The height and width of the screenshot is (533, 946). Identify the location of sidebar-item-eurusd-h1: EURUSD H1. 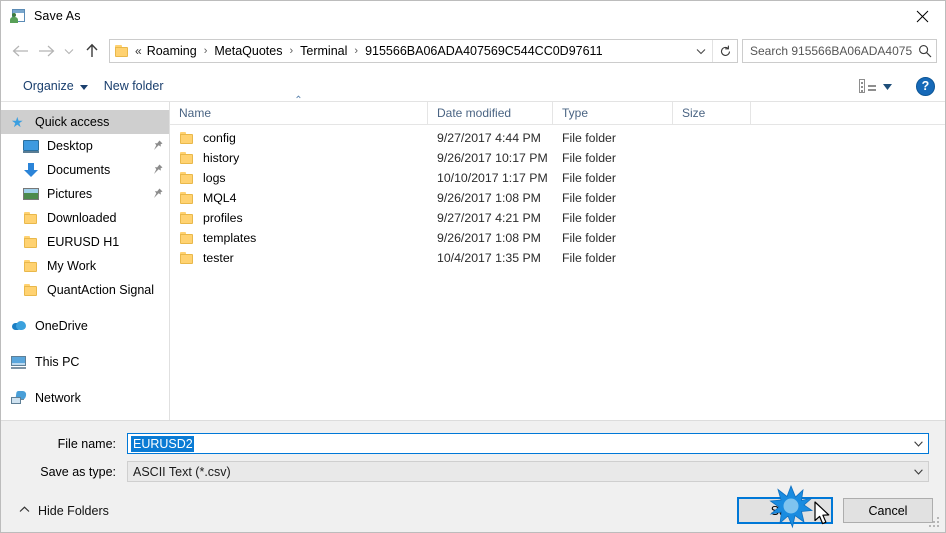
(85, 242).